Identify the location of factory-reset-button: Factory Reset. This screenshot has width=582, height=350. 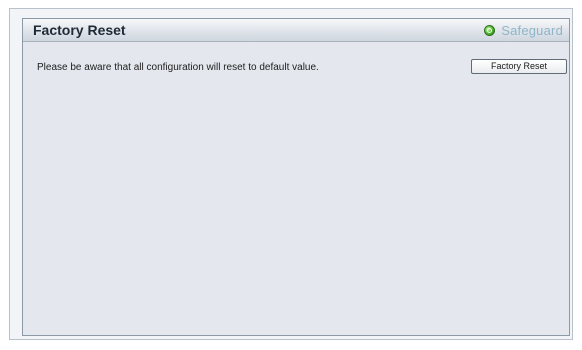
(519, 66).